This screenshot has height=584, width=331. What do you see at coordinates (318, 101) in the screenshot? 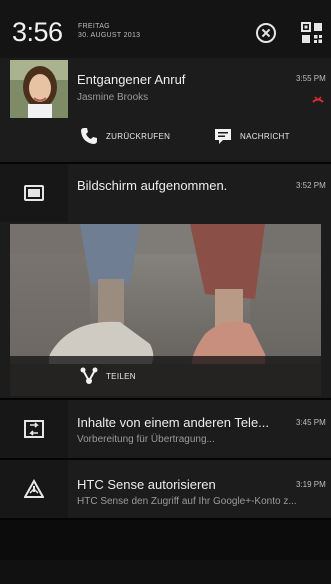
I see `missed-call-icon` at bounding box center [318, 101].